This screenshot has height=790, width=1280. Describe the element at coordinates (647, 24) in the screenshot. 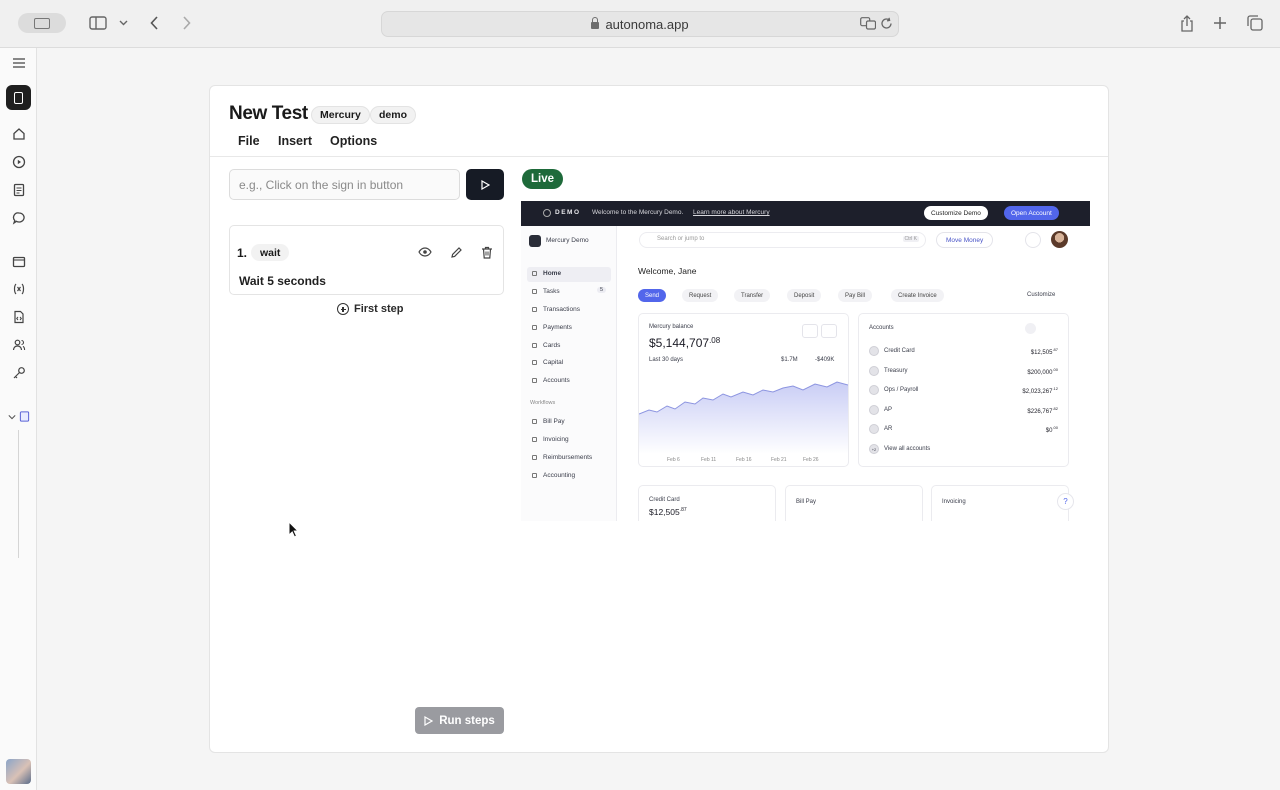

I see `url-text: autonoma.app` at that location.